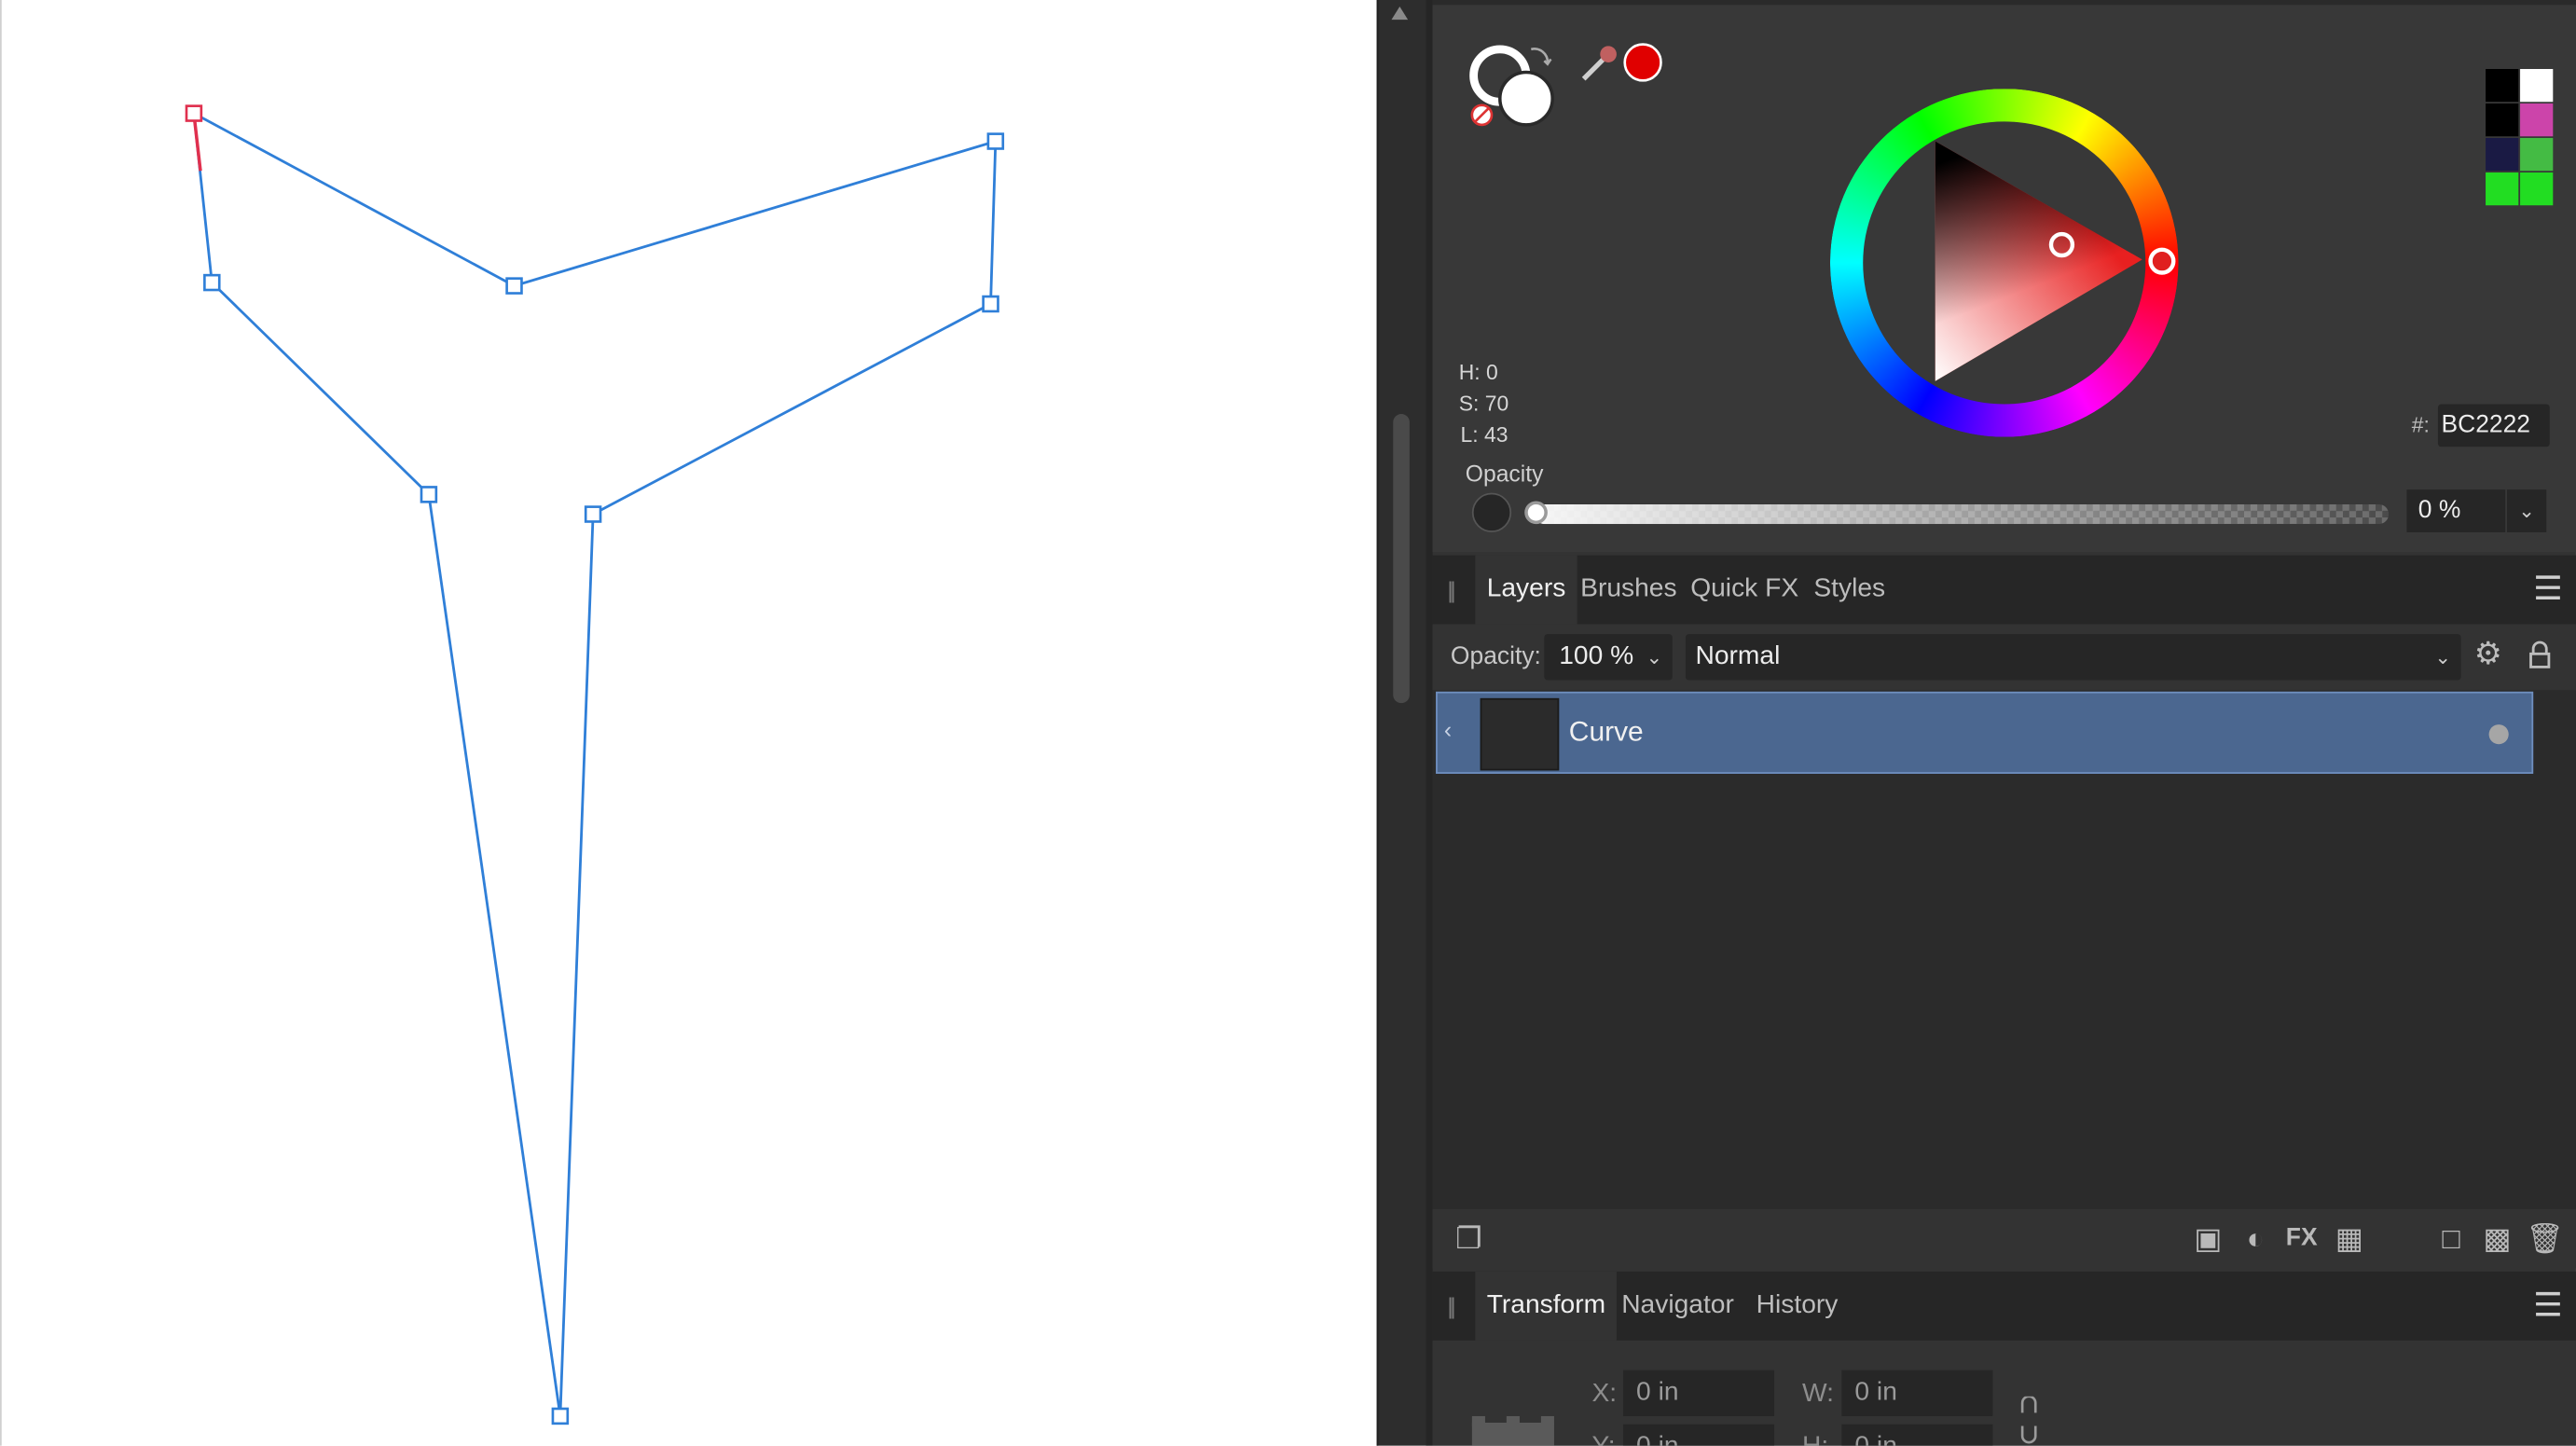 This screenshot has width=2576, height=1446. Describe the element at coordinates (1401, 723) in the screenshot. I see `canvas-vertical-scrollbar` at that location.